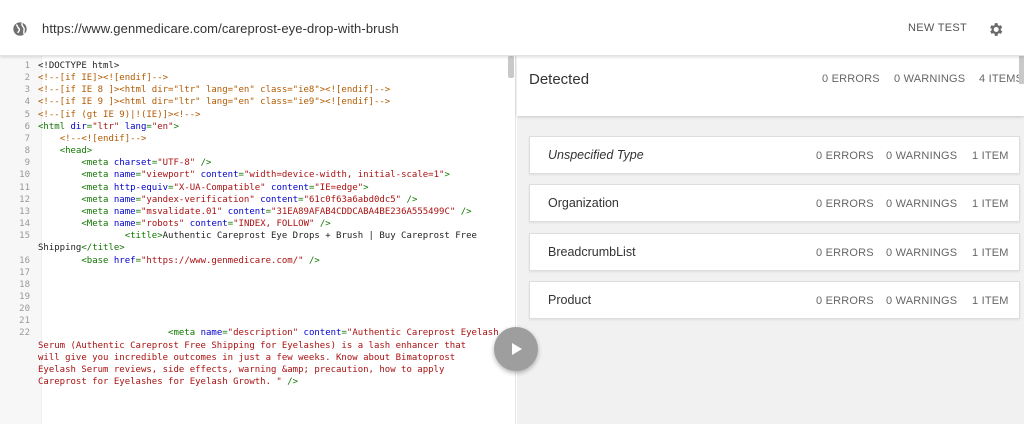 The height and width of the screenshot is (424, 1024). I want to click on line-text: <!DOCTYPE html>, so click(79, 66).